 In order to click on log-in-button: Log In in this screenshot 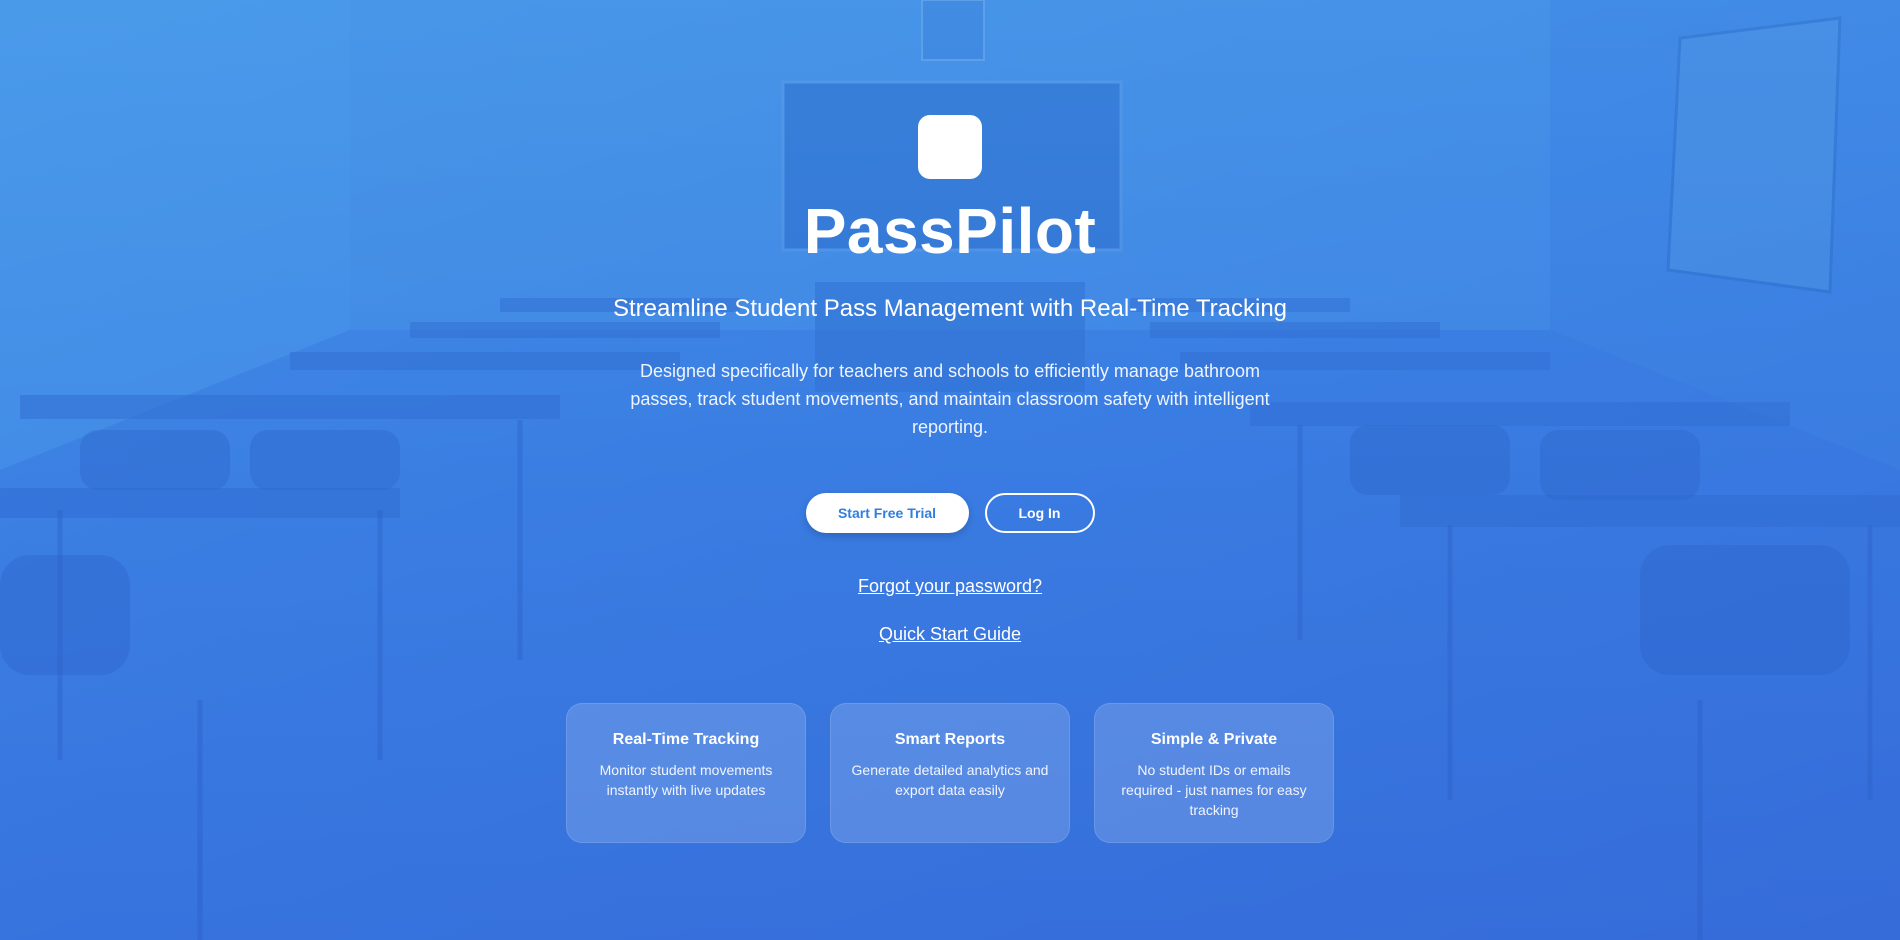, I will do `click(1039, 513)`.